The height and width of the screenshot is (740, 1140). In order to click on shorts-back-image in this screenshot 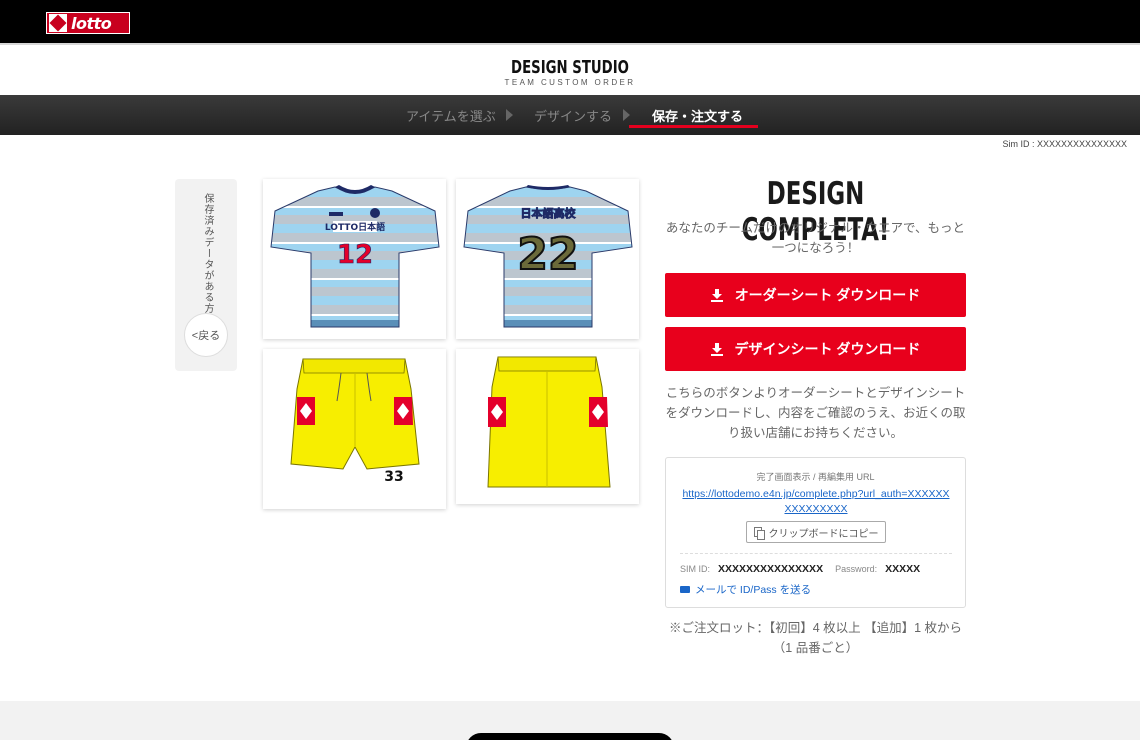, I will do `click(549, 422)`.